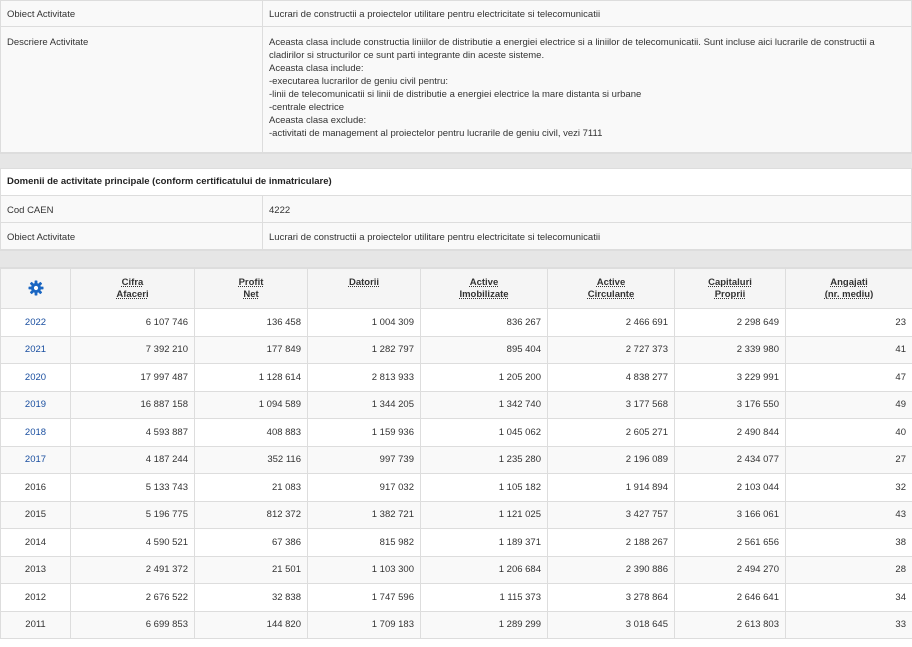 Image resolution: width=912 pixels, height=647 pixels. Describe the element at coordinates (251, 542) in the screenshot. I see `cell-profit-net: 67 386` at that location.